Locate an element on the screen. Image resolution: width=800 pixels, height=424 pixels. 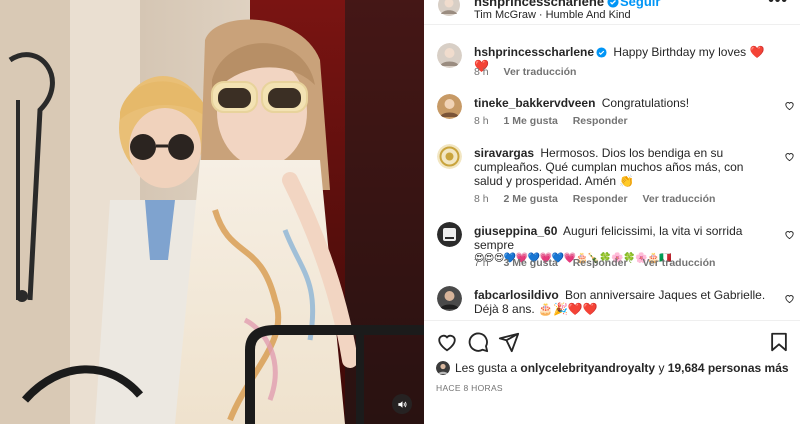
mute-button is located at coordinates (402, 404).